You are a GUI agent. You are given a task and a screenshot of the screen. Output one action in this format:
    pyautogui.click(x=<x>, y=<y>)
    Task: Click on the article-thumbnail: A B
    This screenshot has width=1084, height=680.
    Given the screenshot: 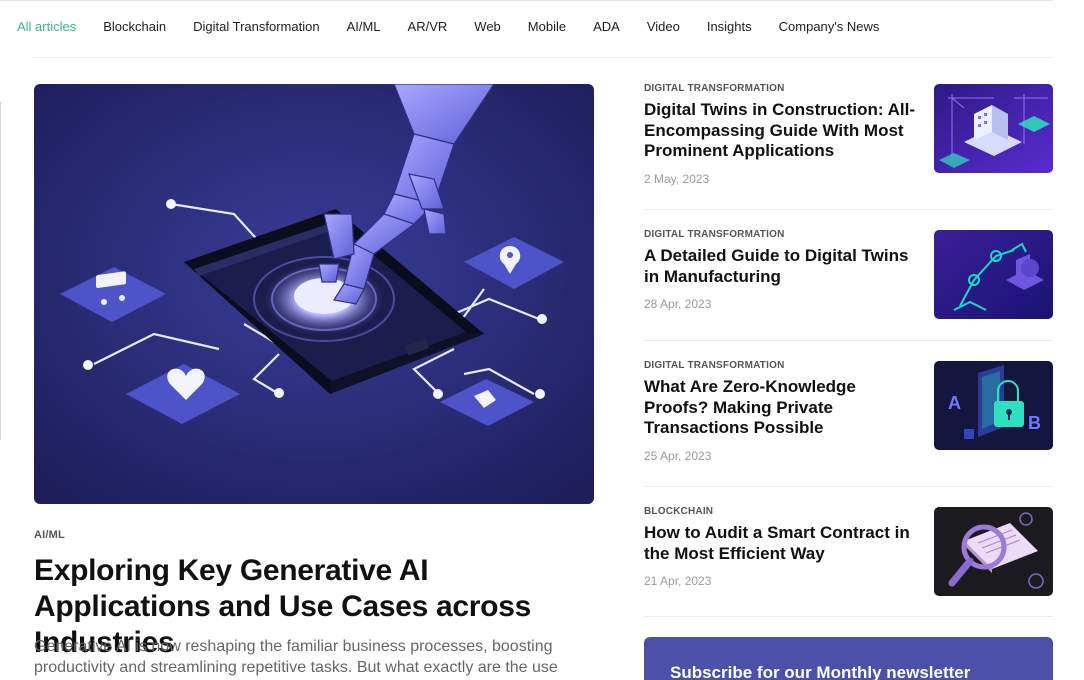 What is the action you would take?
    pyautogui.click(x=993, y=405)
    